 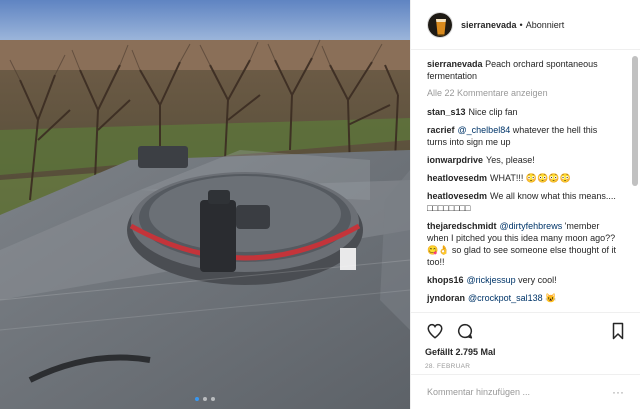 I want to click on comment-item: khops16 @rickjessup very cool!, so click(x=522, y=280).